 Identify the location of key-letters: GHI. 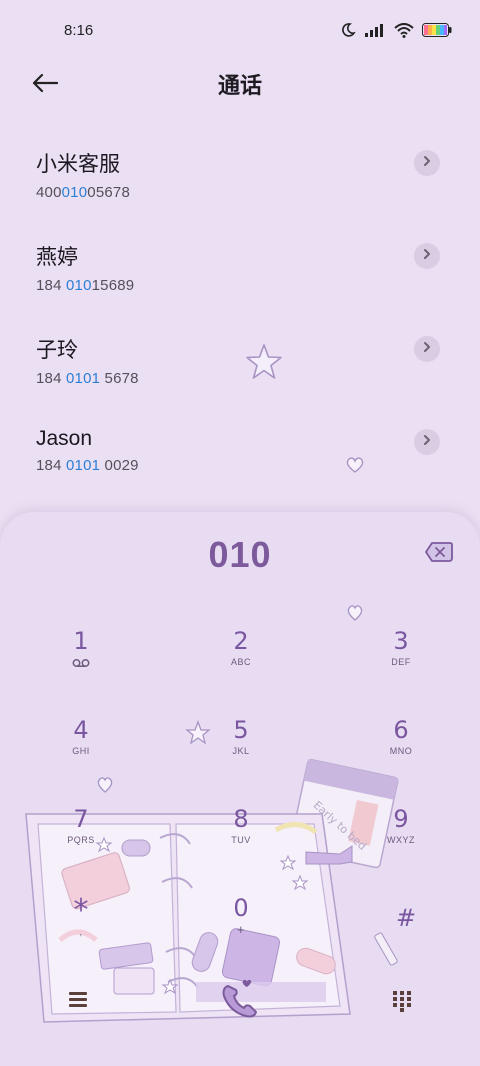
(81, 751).